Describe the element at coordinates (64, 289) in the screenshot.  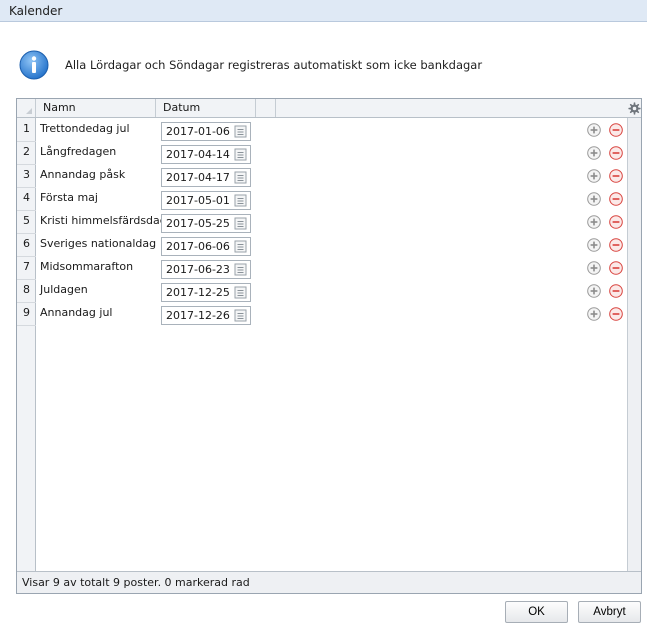
I see `holiday-name: Juldagen` at that location.